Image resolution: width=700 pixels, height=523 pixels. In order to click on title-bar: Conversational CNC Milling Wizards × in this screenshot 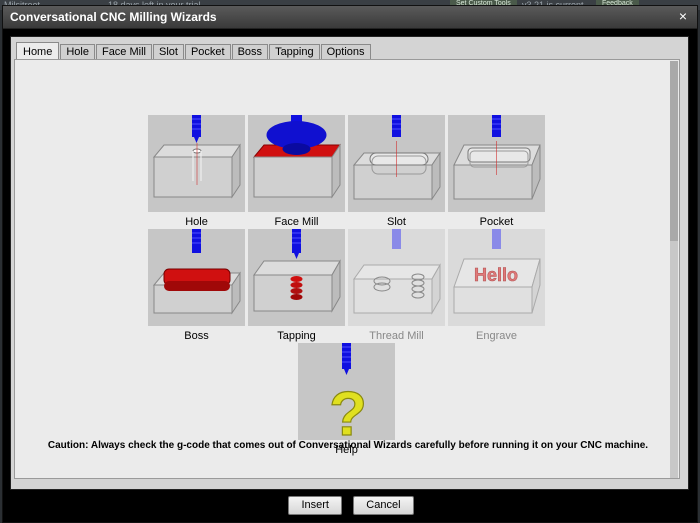, I will do `click(350, 17)`.